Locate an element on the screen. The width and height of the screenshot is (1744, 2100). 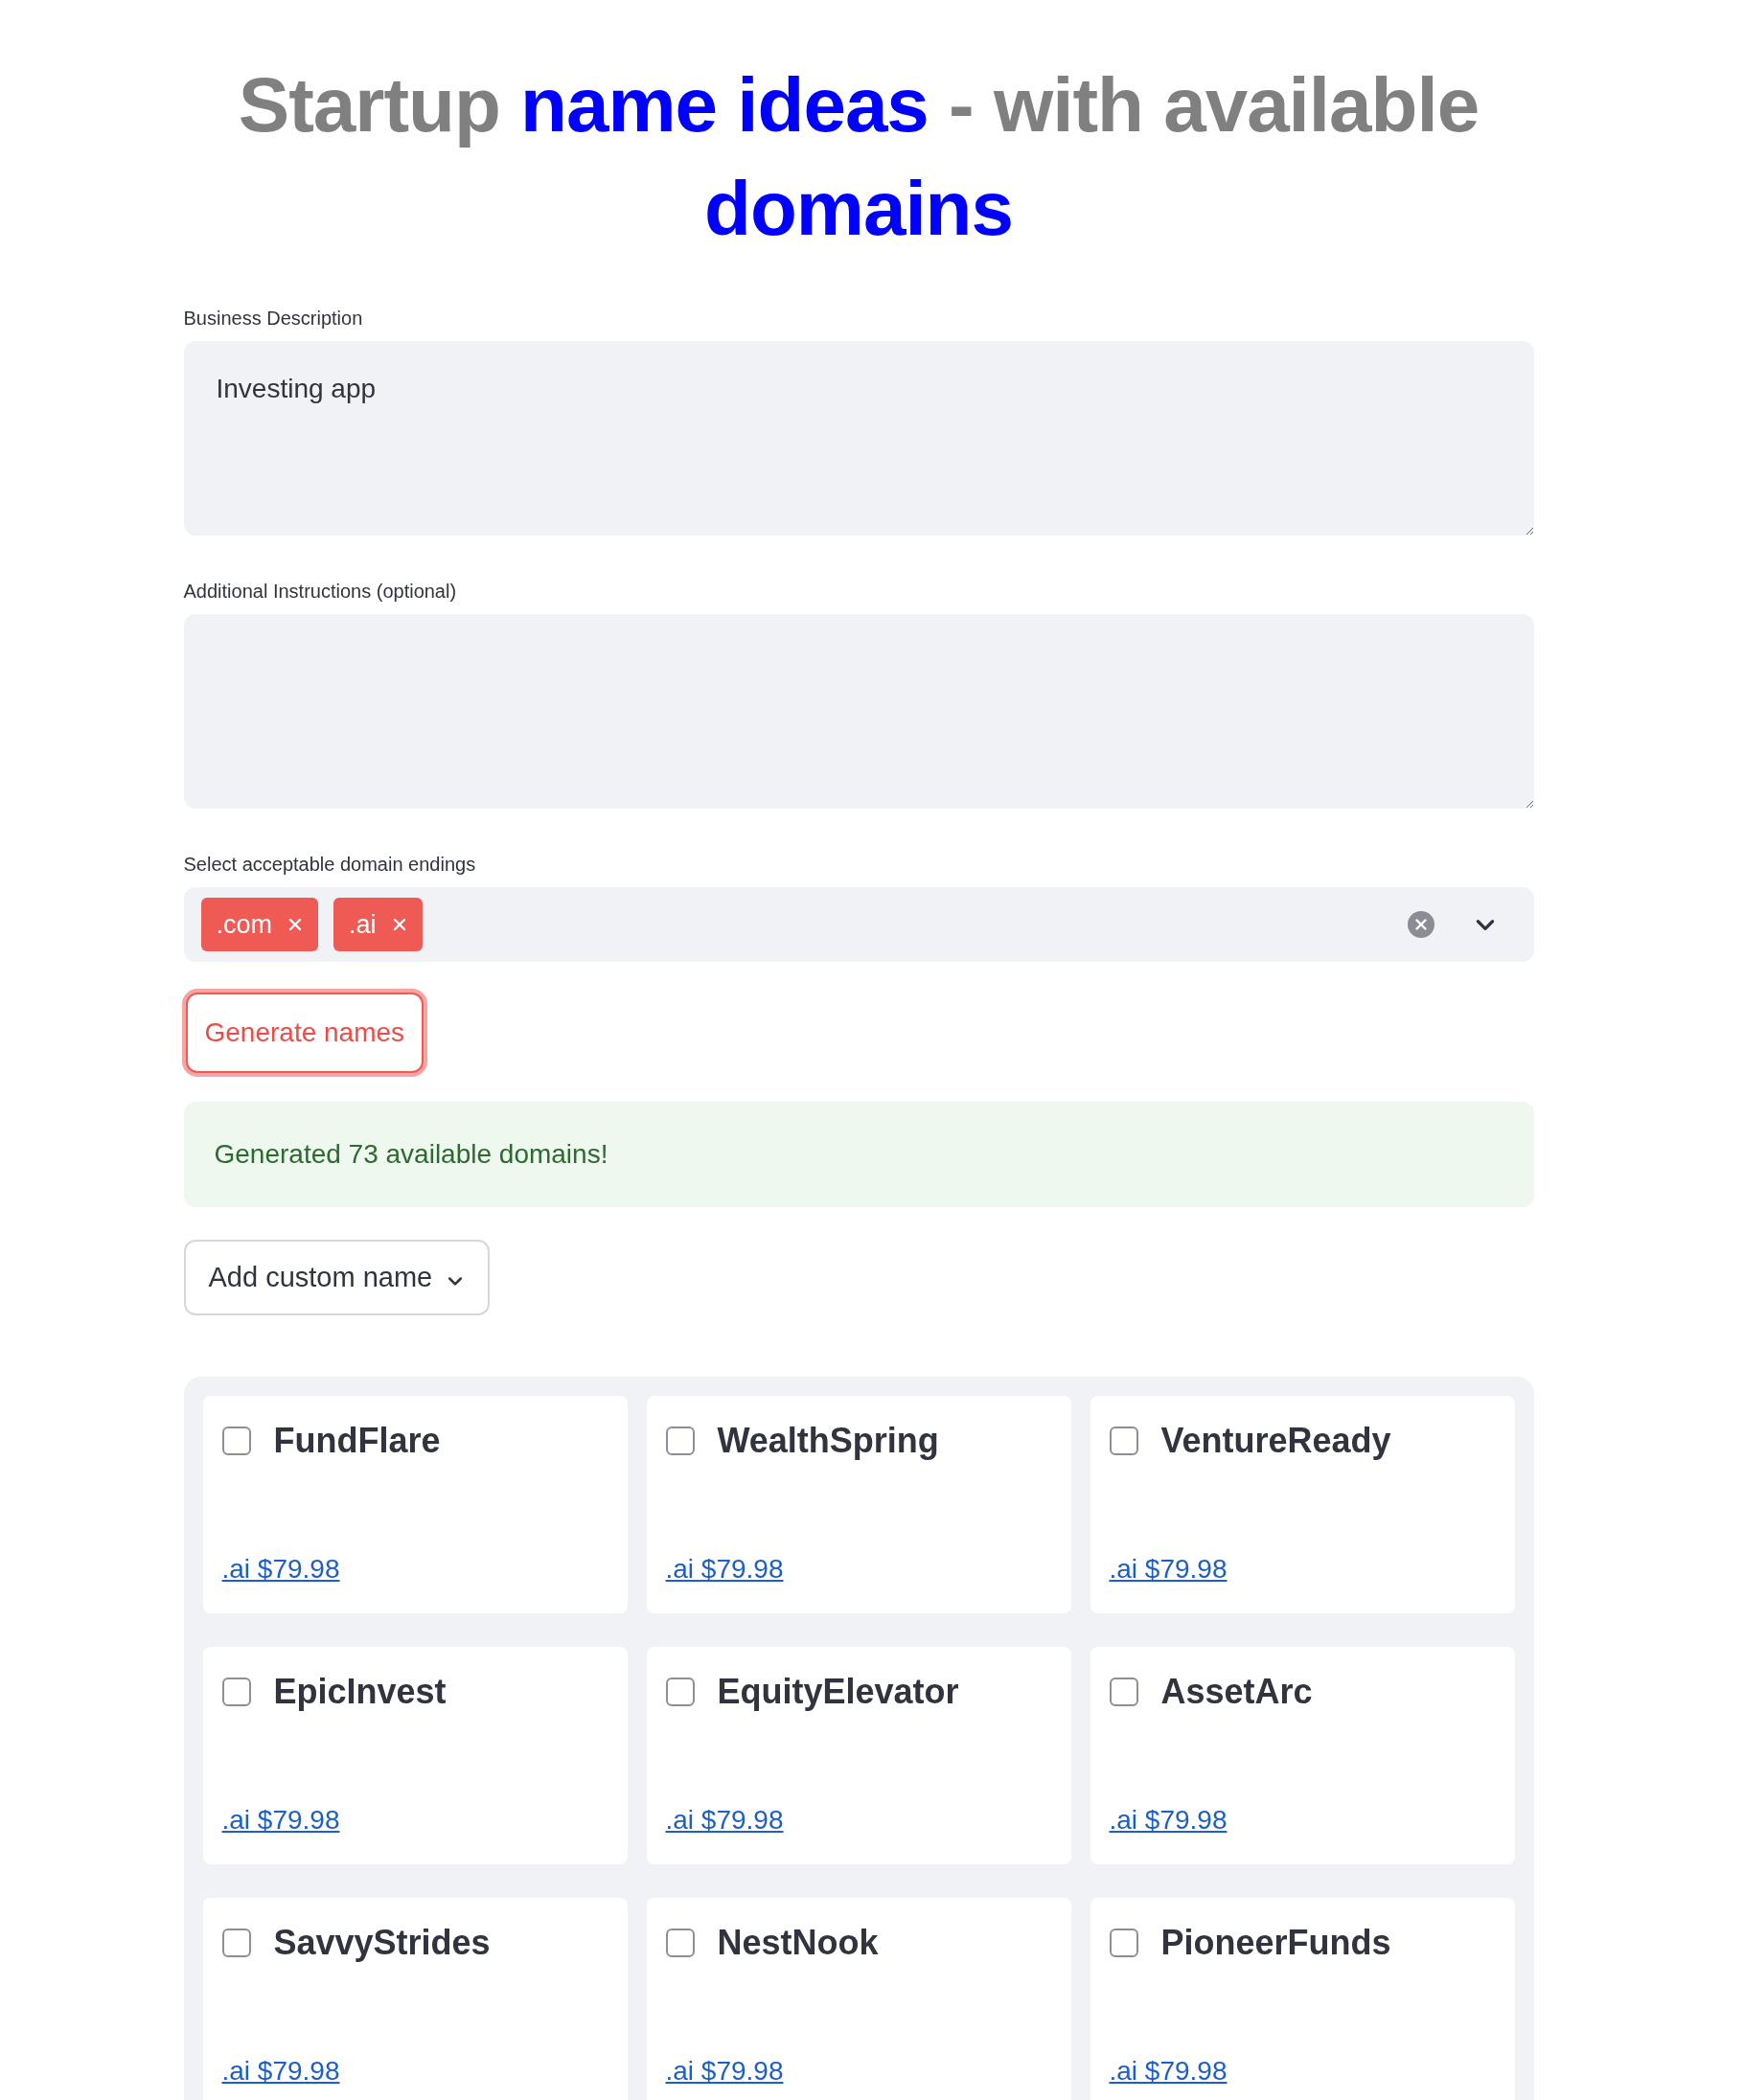
startup-name: EquityElevator is located at coordinates (838, 1692).